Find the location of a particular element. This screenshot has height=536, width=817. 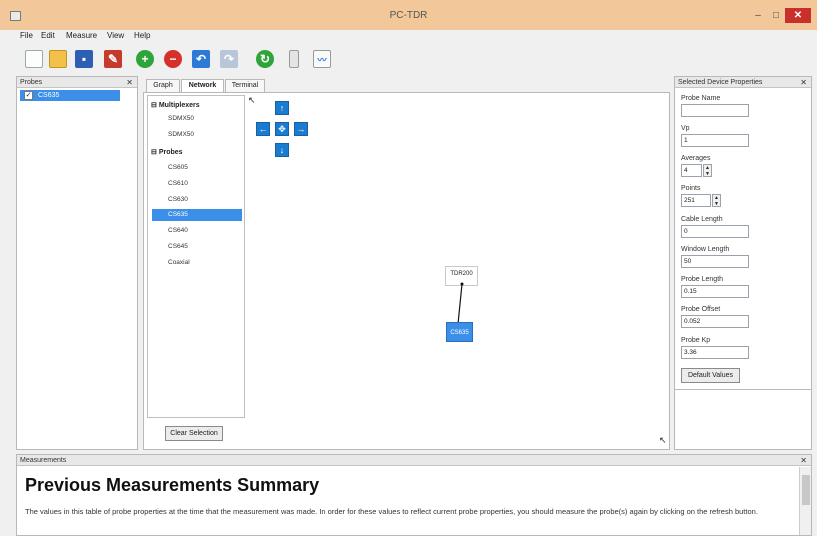

menu-edit: Edit is located at coordinates (48, 35).